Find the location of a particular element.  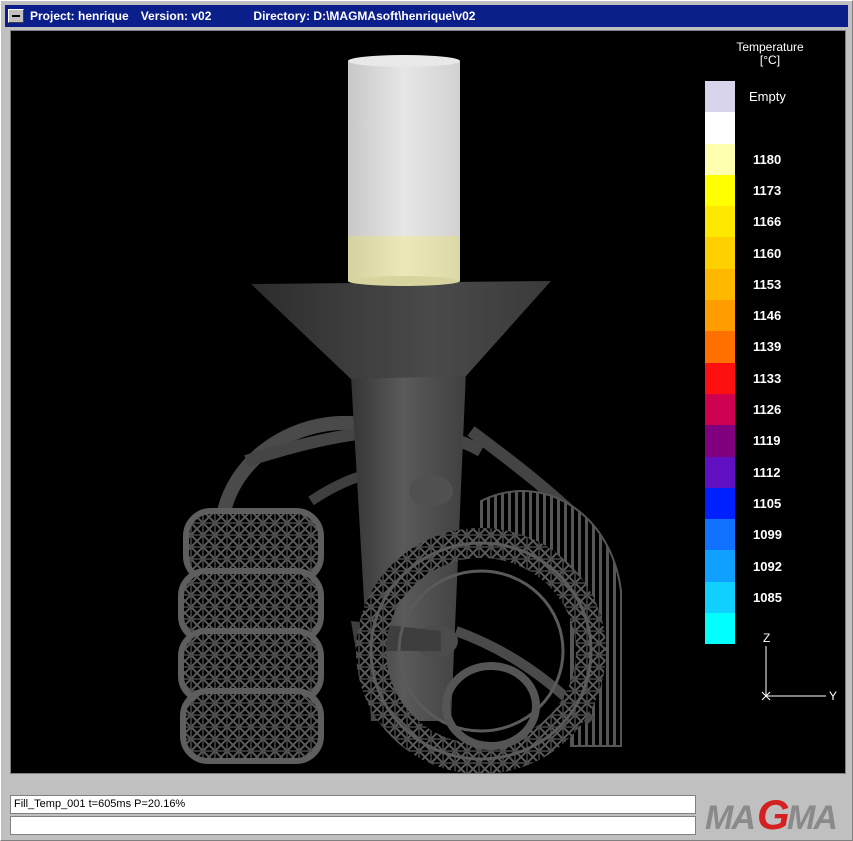

y-axis-label: Y is located at coordinates (833, 696).